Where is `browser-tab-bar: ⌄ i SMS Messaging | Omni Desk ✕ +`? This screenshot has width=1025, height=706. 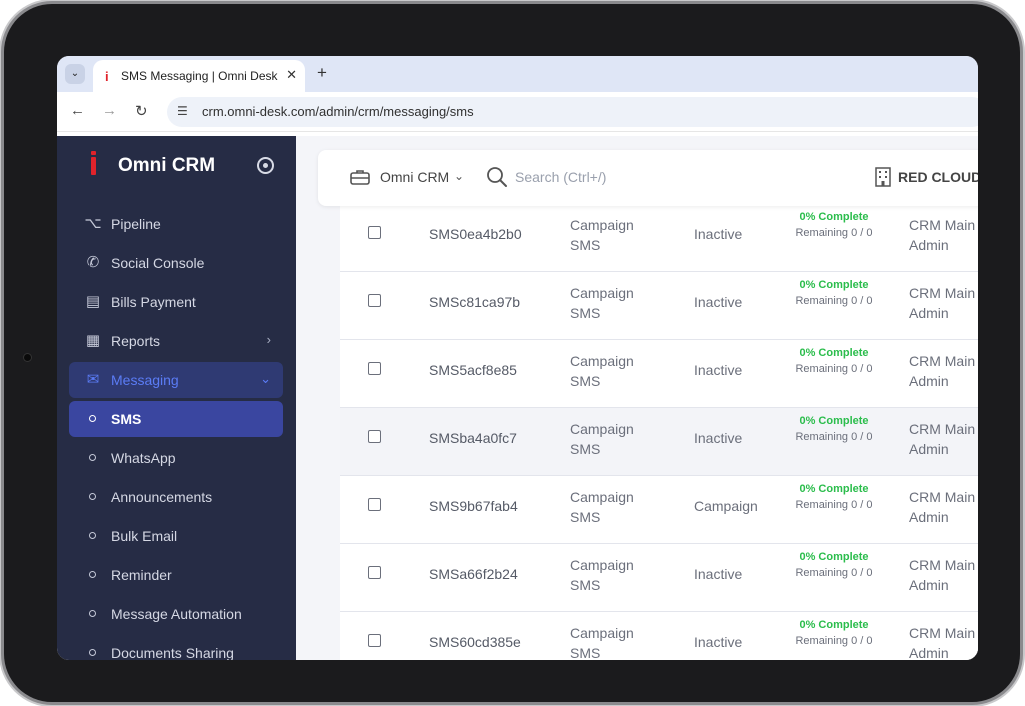
browser-tab-bar: ⌄ i SMS Messaging | Omni Desk ✕ + is located at coordinates (517, 74).